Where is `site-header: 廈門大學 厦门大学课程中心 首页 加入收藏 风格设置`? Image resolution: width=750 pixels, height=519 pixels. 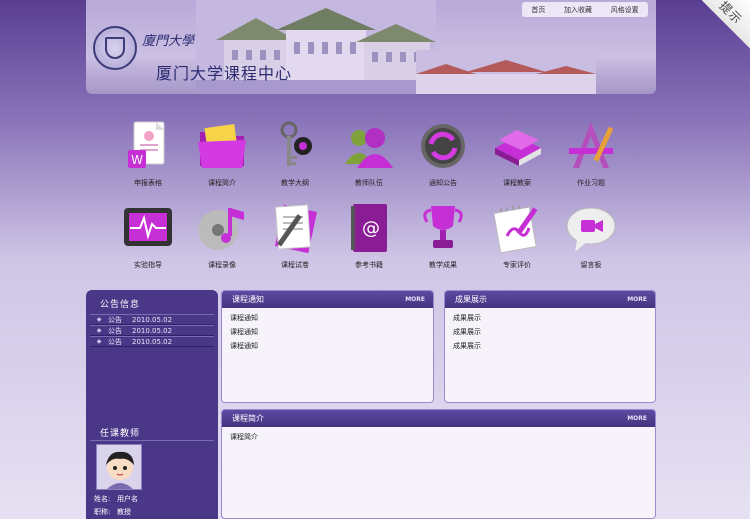
site-header: 廈門大學 厦门大学课程中心 首页 加入收藏 风格设置 is located at coordinates (371, 47).